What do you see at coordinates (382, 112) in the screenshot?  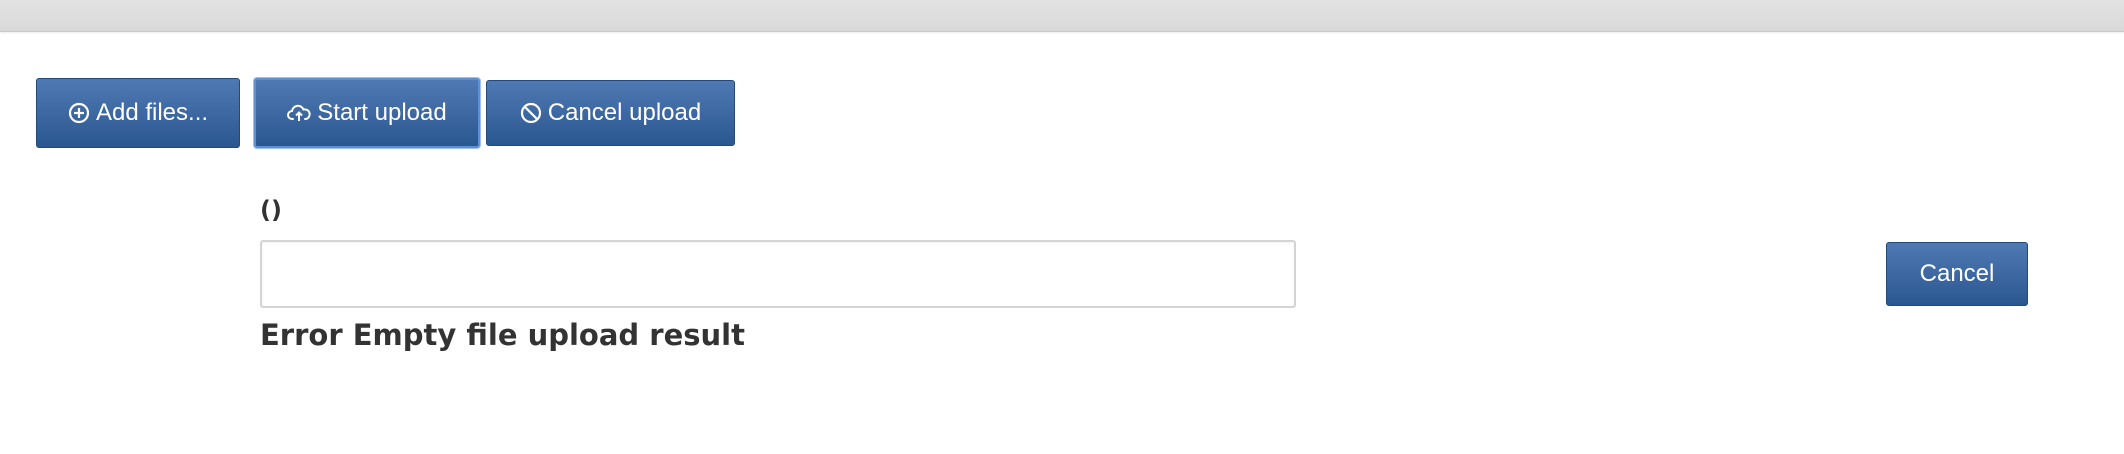 I see `start-upload-label: Start upload` at bounding box center [382, 112].